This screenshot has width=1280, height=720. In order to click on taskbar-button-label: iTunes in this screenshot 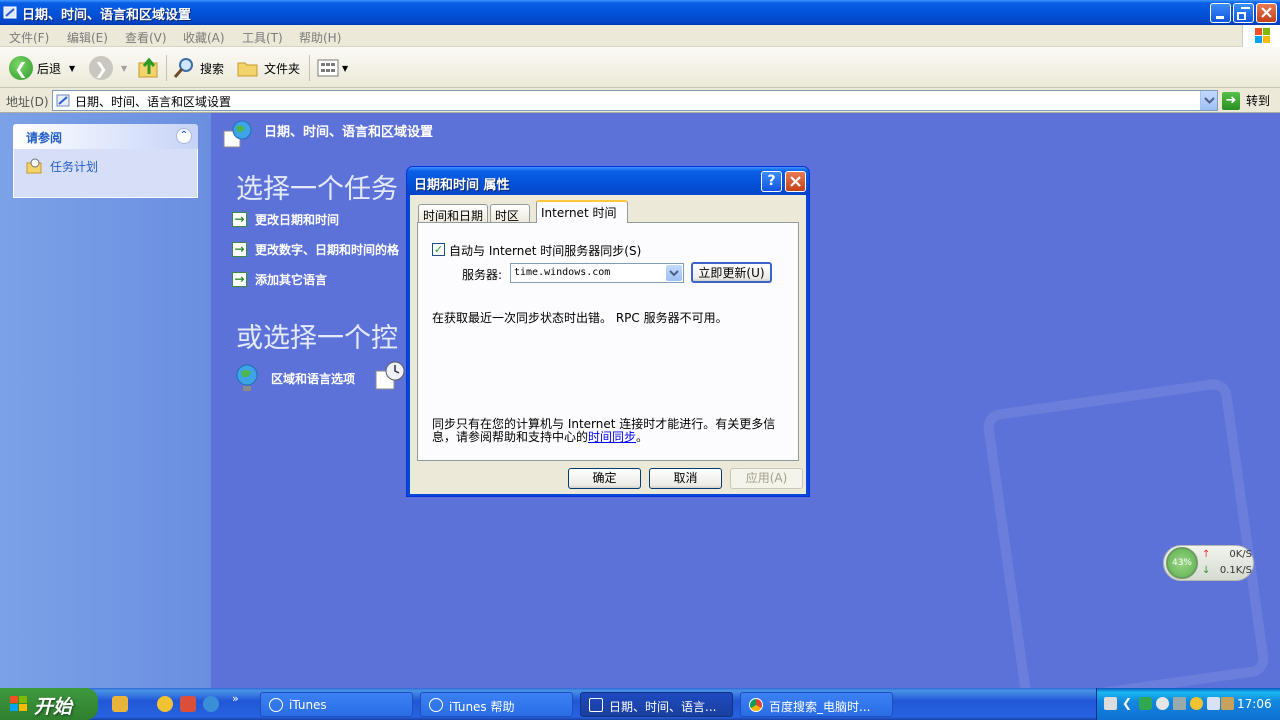, I will do `click(308, 705)`.